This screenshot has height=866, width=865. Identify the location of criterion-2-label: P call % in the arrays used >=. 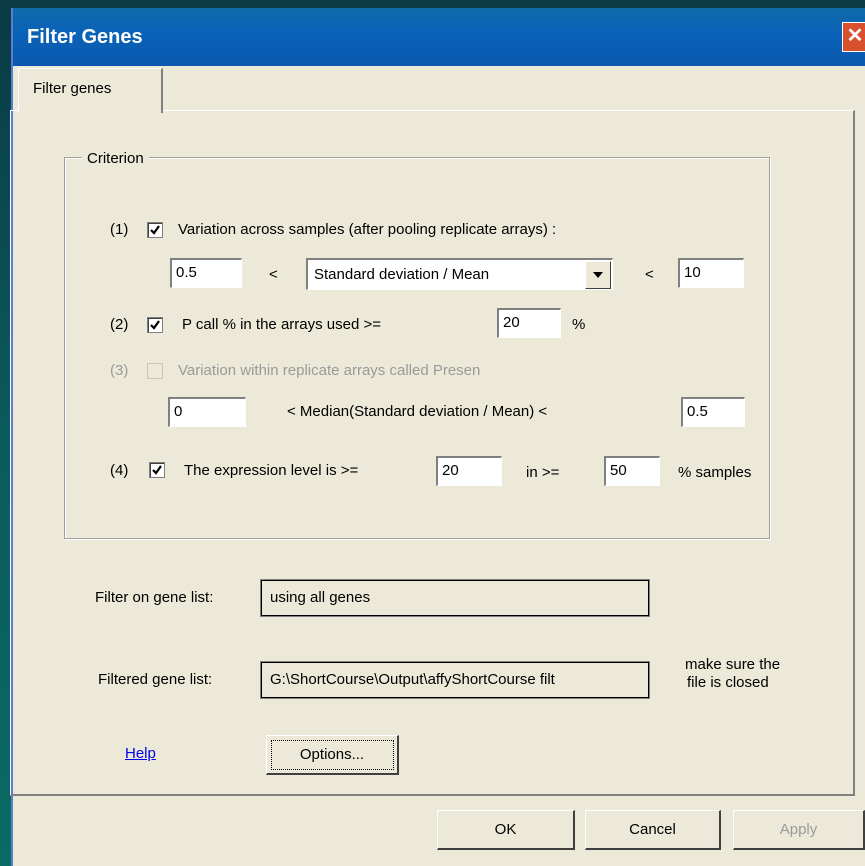
(281, 324).